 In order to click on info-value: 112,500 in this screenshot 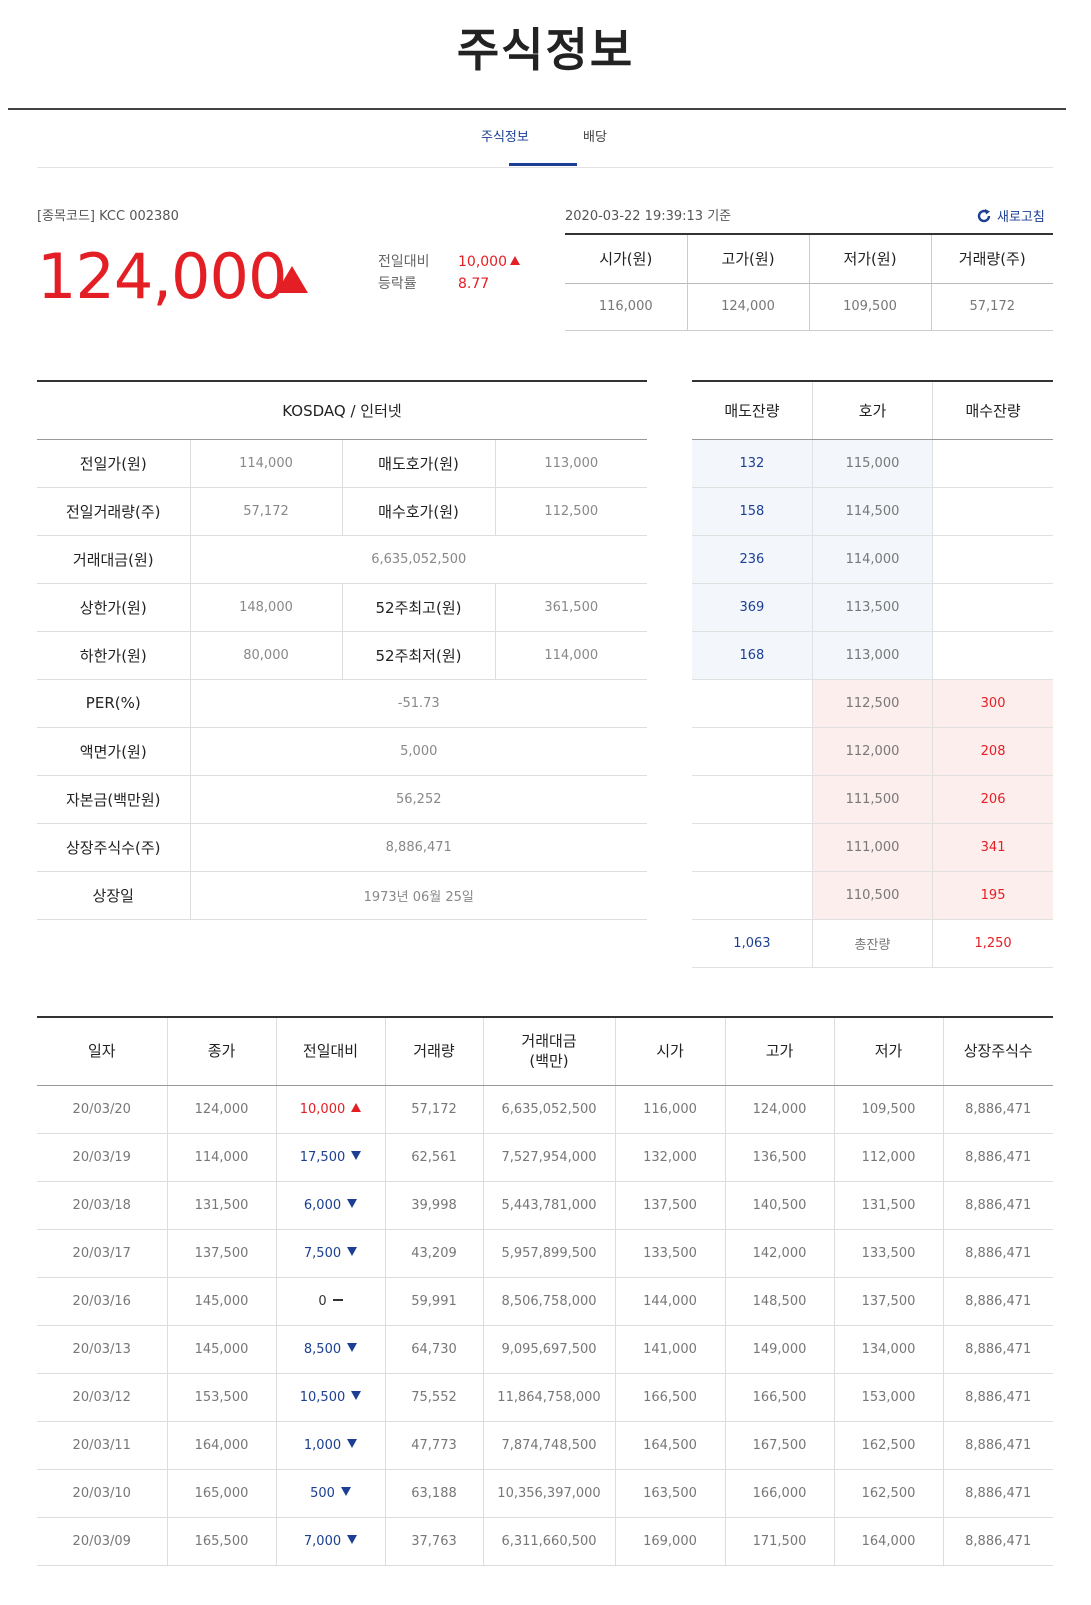, I will do `click(571, 511)`.